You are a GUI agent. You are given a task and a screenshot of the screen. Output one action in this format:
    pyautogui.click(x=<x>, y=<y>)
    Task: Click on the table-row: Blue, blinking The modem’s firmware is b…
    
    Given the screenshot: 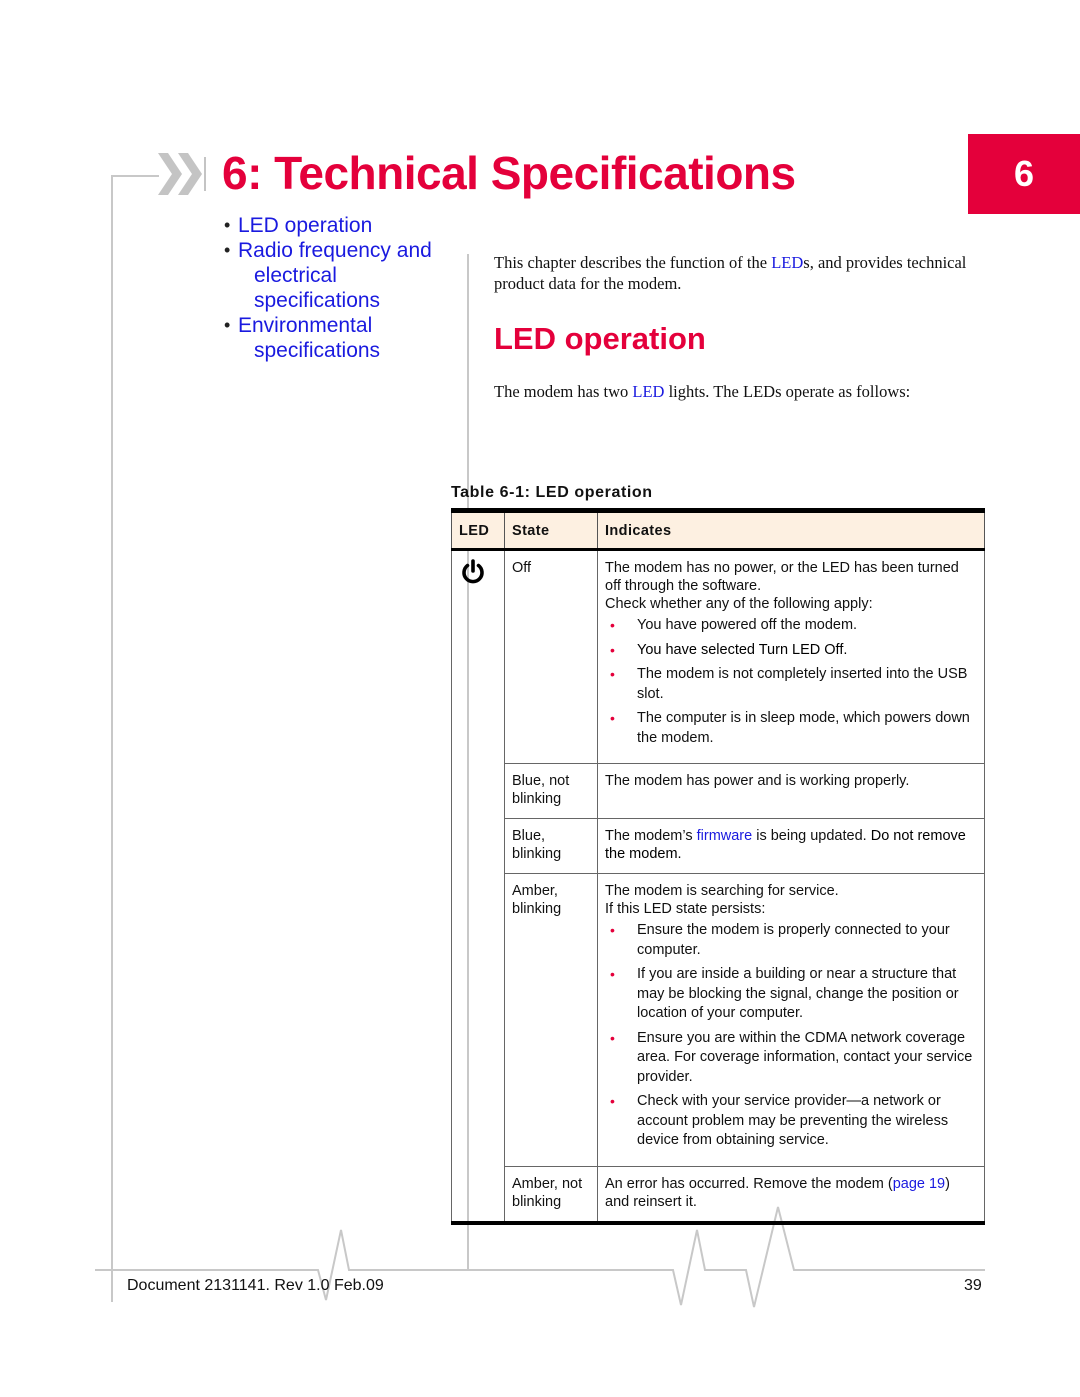 What is the action you would take?
    pyautogui.click(x=718, y=846)
    